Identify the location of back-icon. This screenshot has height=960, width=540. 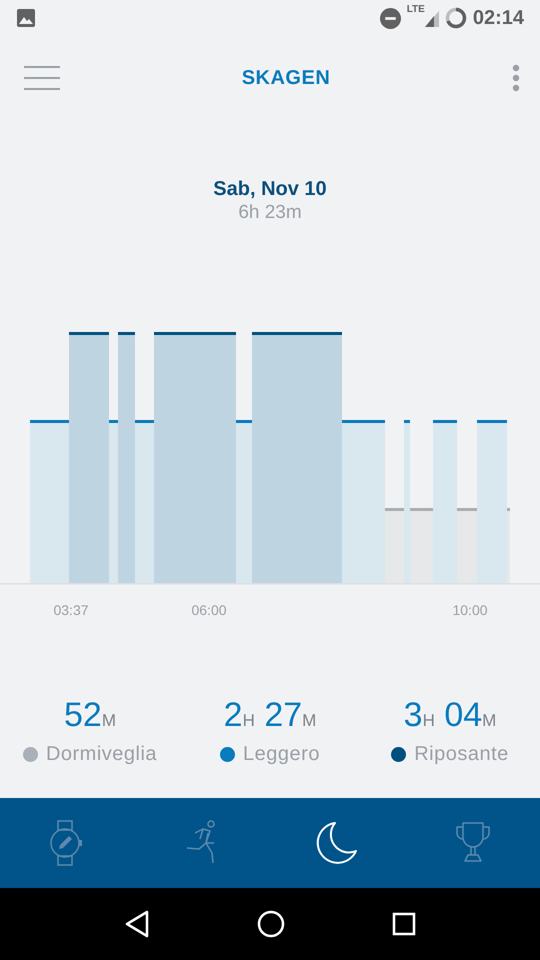
(137, 924).